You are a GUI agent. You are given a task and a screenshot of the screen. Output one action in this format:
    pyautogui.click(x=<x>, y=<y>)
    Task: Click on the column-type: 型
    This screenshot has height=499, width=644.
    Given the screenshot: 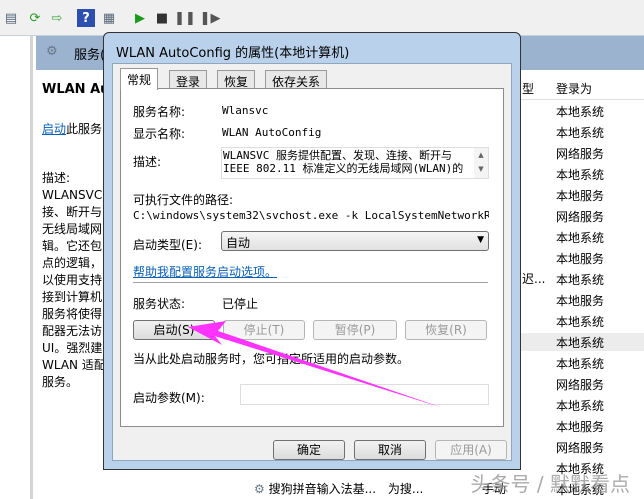 What is the action you would take?
    pyautogui.click(x=528, y=88)
    